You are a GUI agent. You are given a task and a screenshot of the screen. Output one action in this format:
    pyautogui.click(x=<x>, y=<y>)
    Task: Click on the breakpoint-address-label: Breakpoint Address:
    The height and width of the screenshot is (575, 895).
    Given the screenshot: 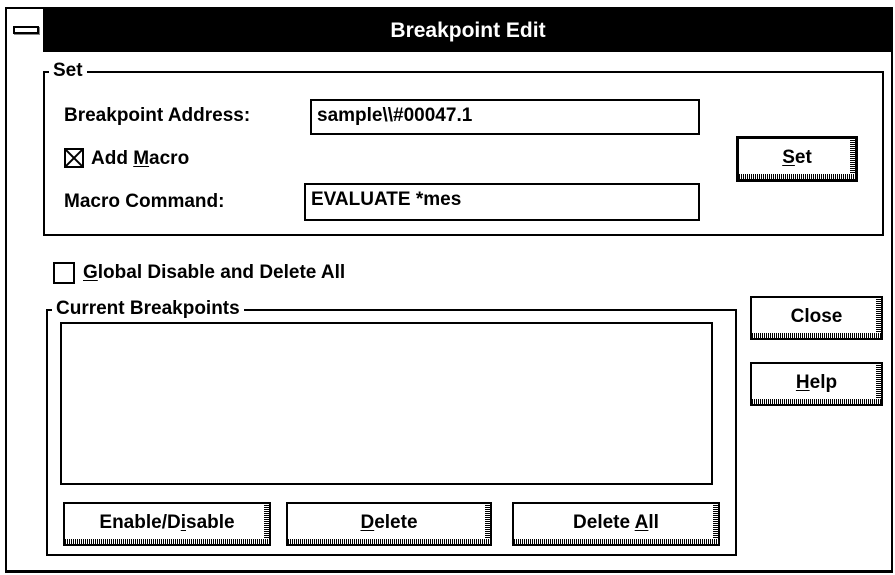 What is the action you would take?
    pyautogui.click(x=157, y=115)
    